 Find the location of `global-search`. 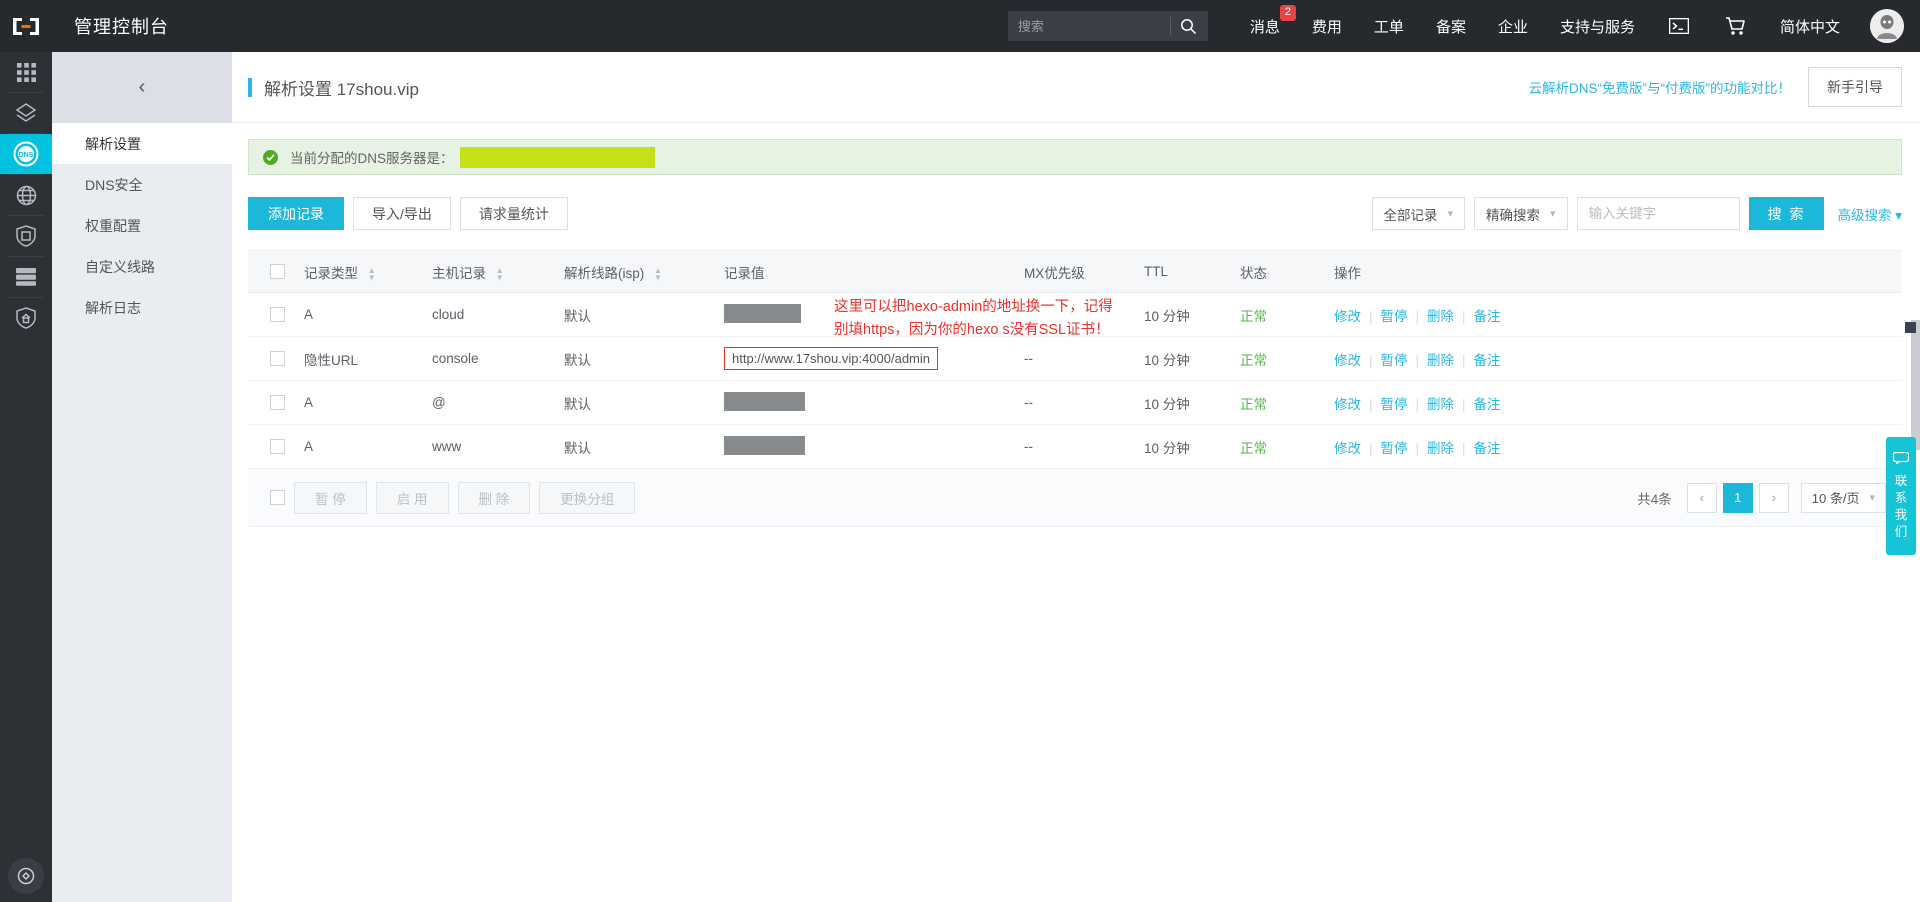

global-search is located at coordinates (1107, 26).